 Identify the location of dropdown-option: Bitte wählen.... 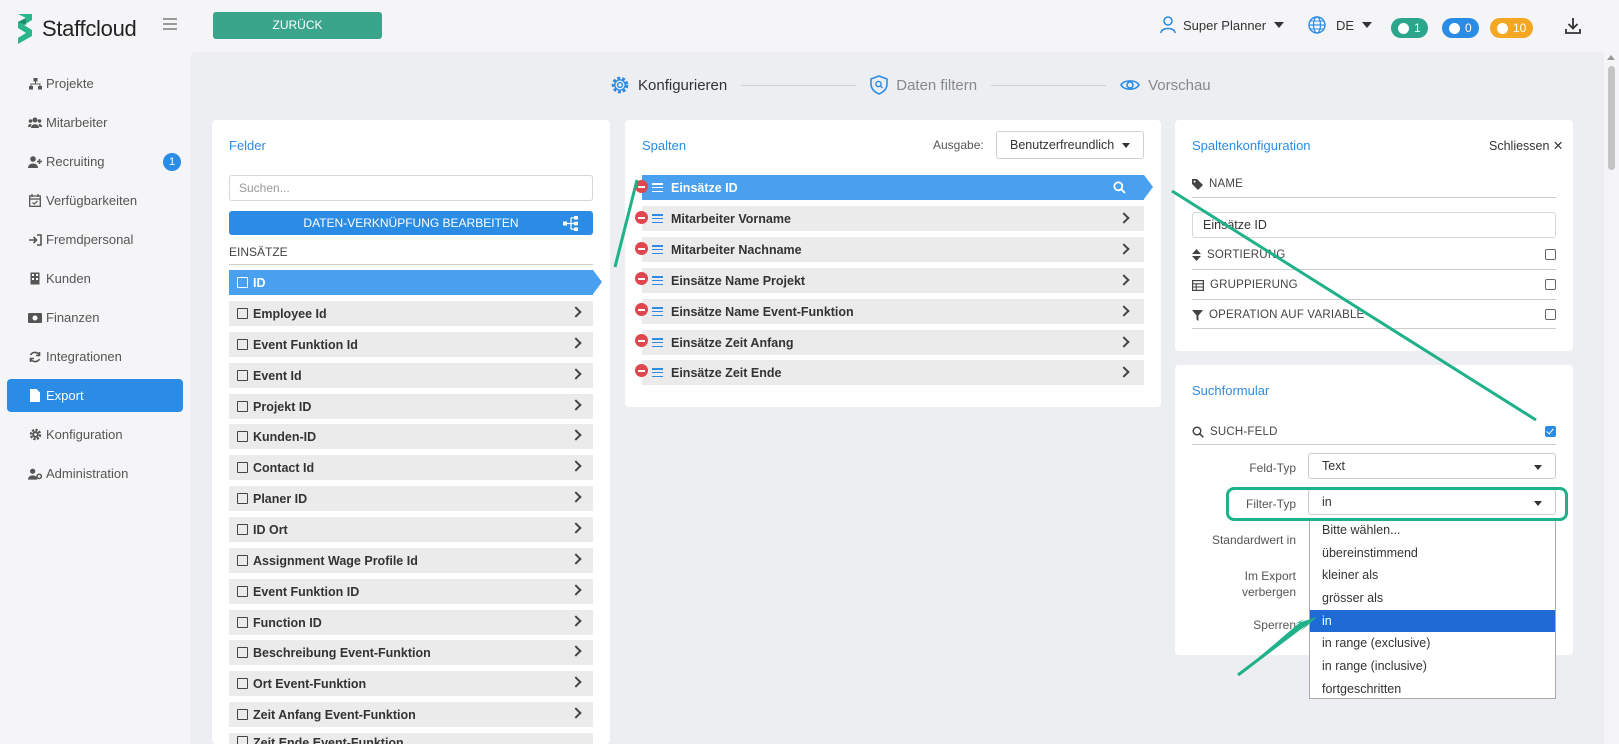
(1432, 530).